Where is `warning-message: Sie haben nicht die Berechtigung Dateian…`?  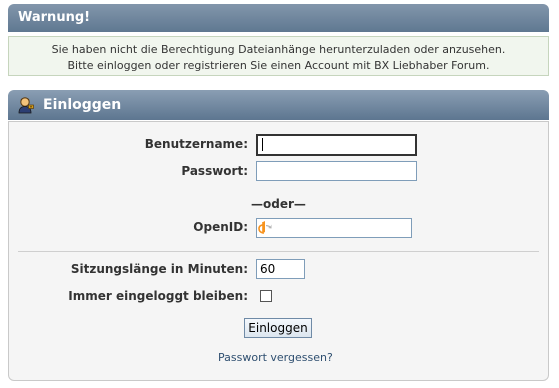 warning-message: Sie haben nicht die Berechtigung Dateian… is located at coordinates (278, 56).